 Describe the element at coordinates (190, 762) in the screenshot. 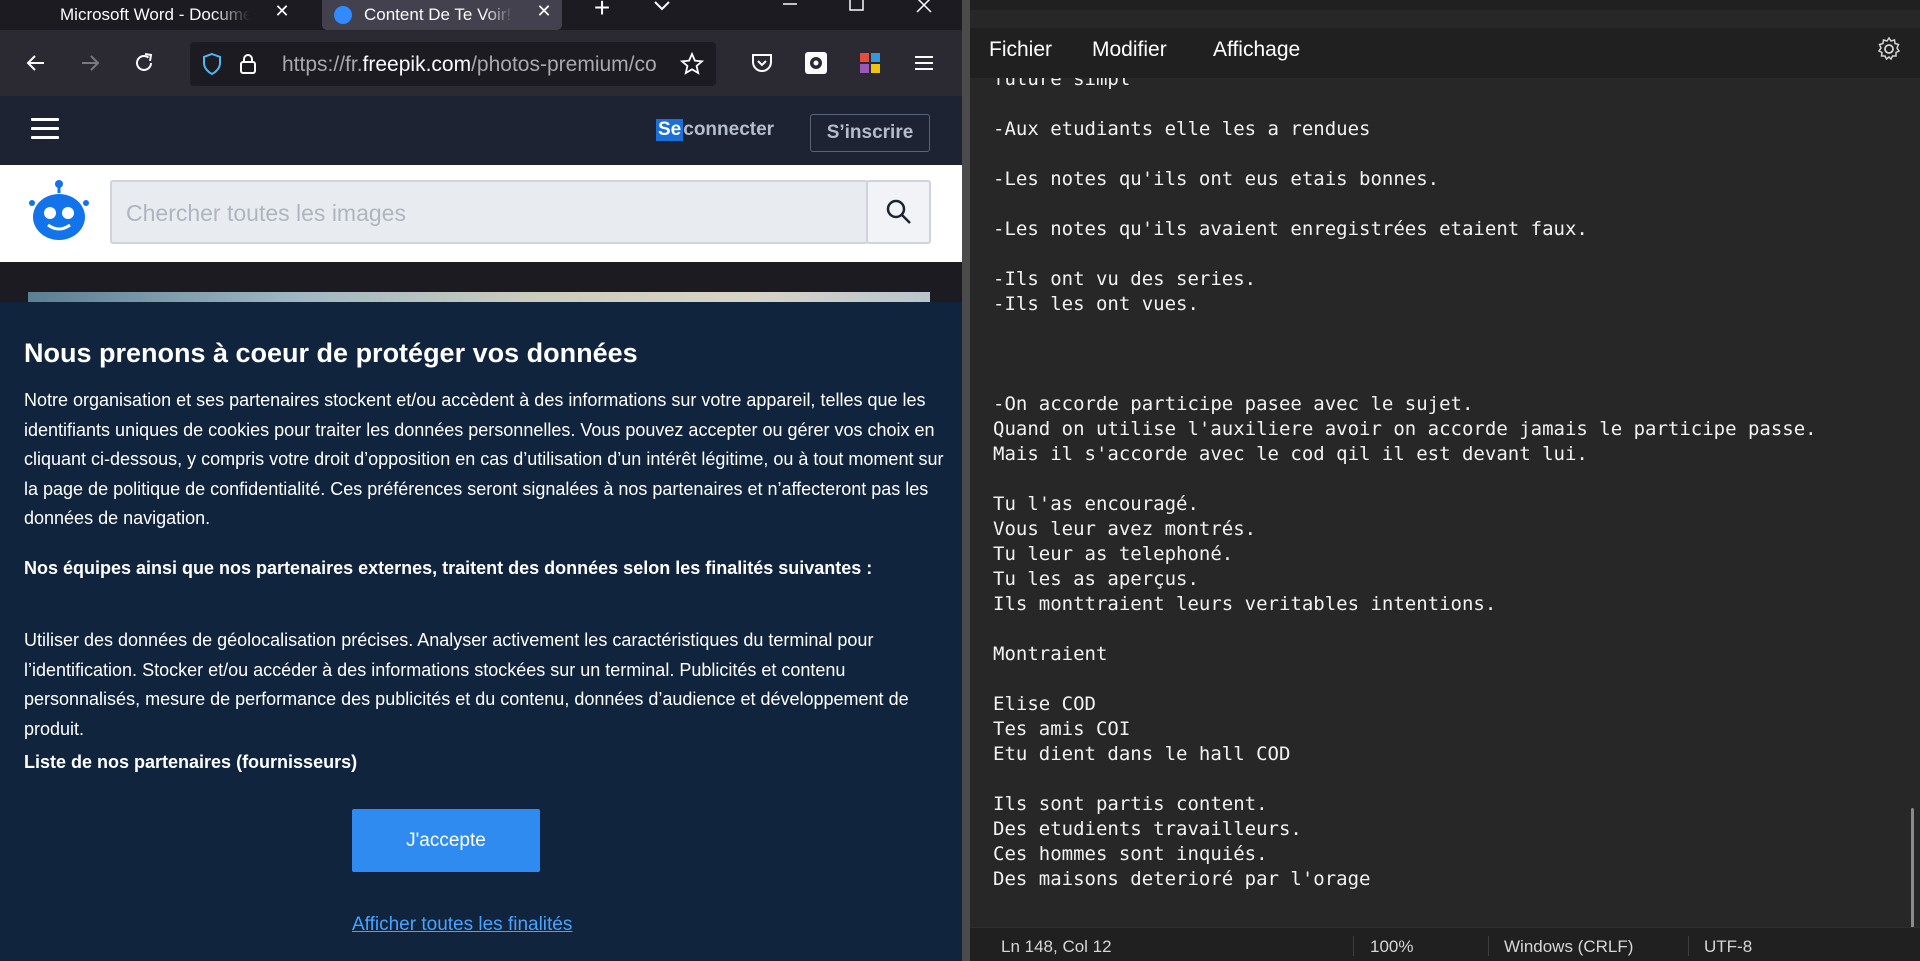

I see `partners-list-link: Liste de nos partenaires (fournisseurs)` at that location.